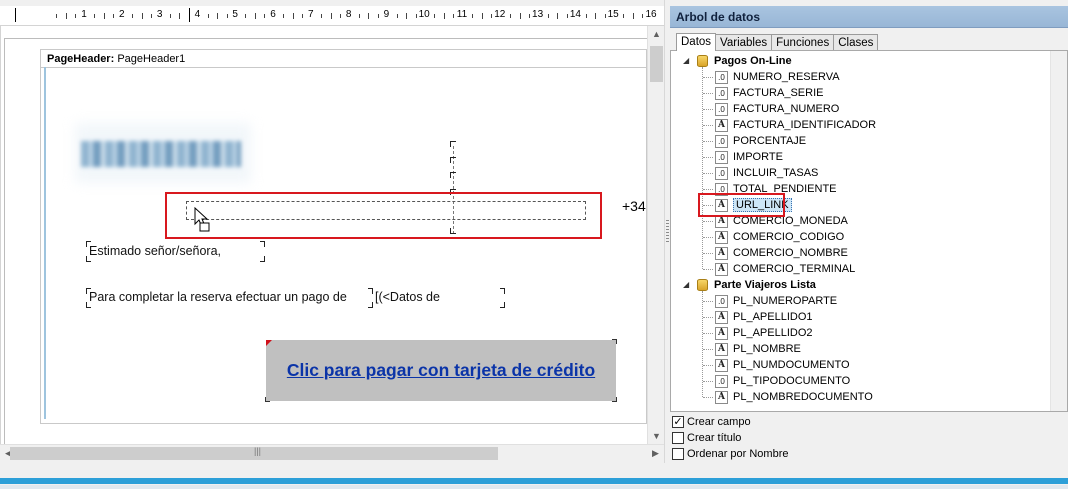 This screenshot has height=489, width=1068. Describe the element at coordinates (614, 399) in the screenshot. I see `corner-handle` at that location.